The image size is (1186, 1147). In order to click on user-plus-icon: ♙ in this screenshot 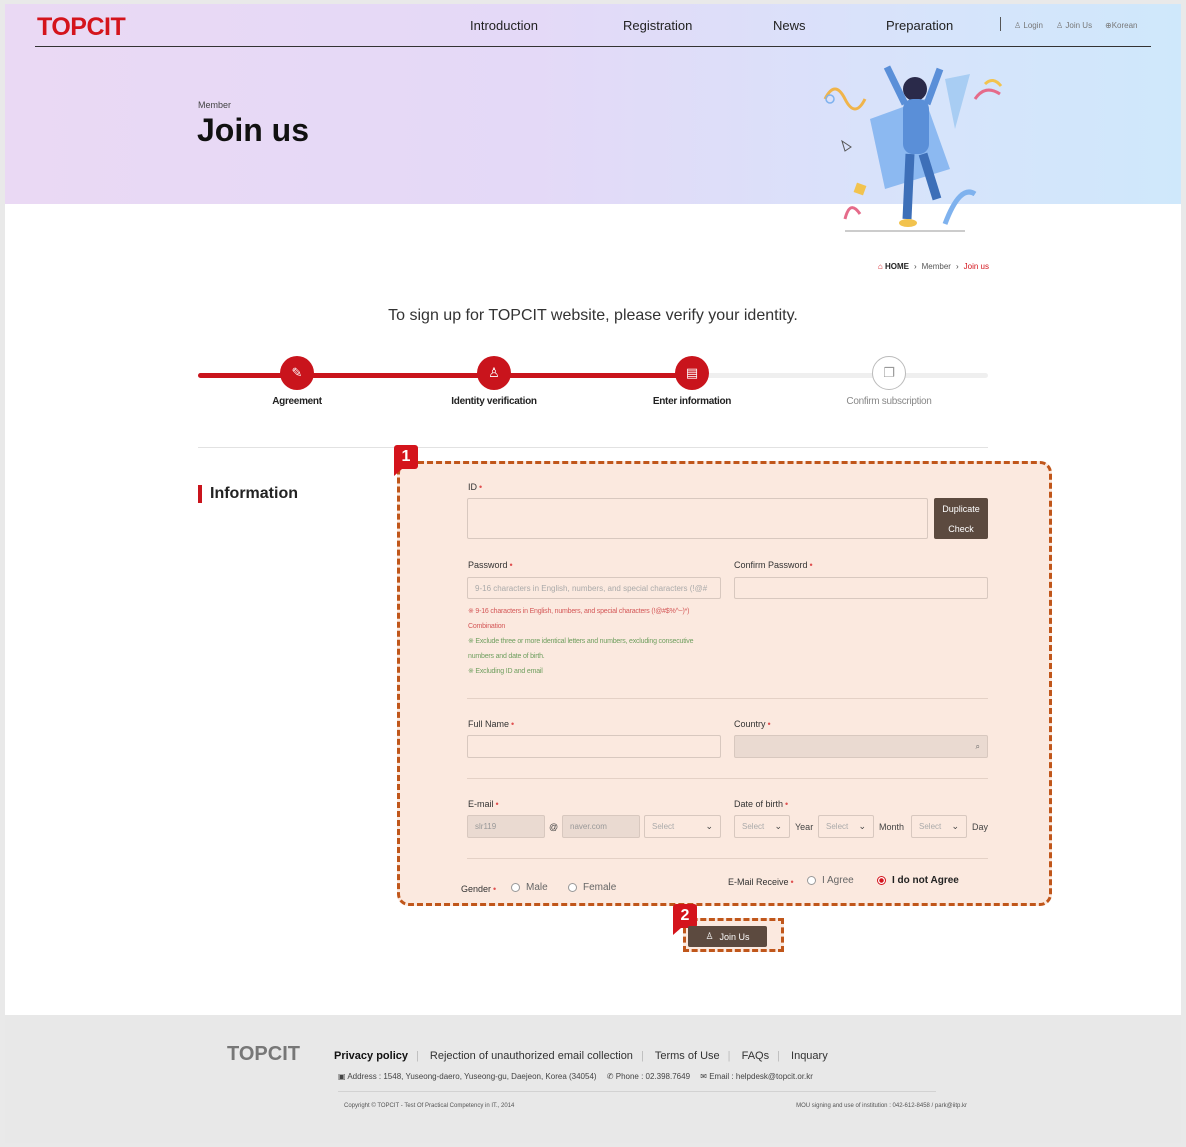, I will do `click(1061, 25)`.